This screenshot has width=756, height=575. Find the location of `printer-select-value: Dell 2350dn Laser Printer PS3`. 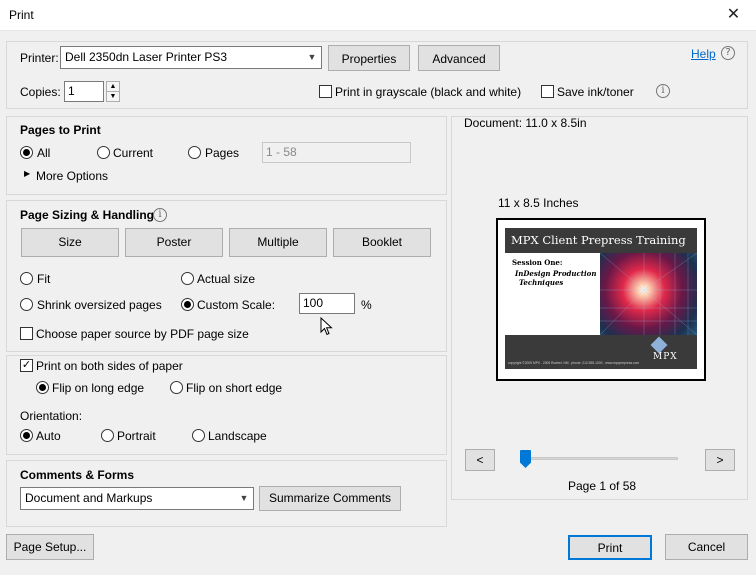

printer-select-value: Dell 2350dn Laser Printer PS3 is located at coordinates (146, 57).